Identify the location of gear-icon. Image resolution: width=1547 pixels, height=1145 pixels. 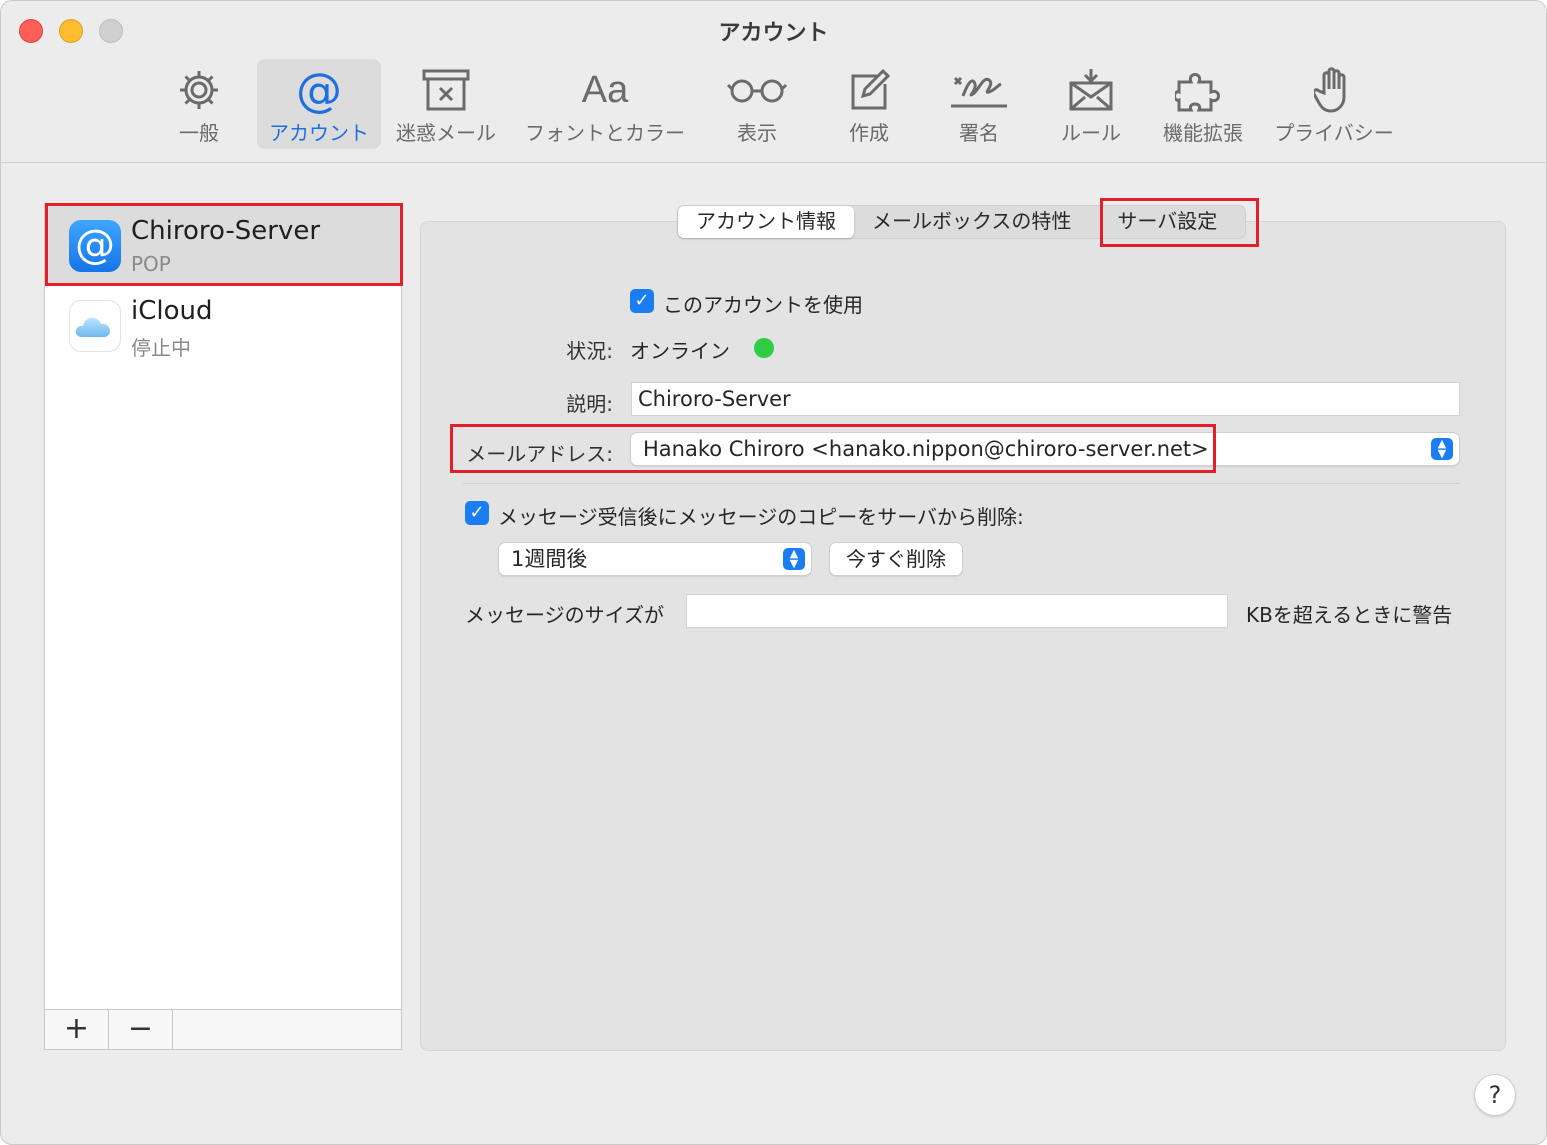
(199, 90).